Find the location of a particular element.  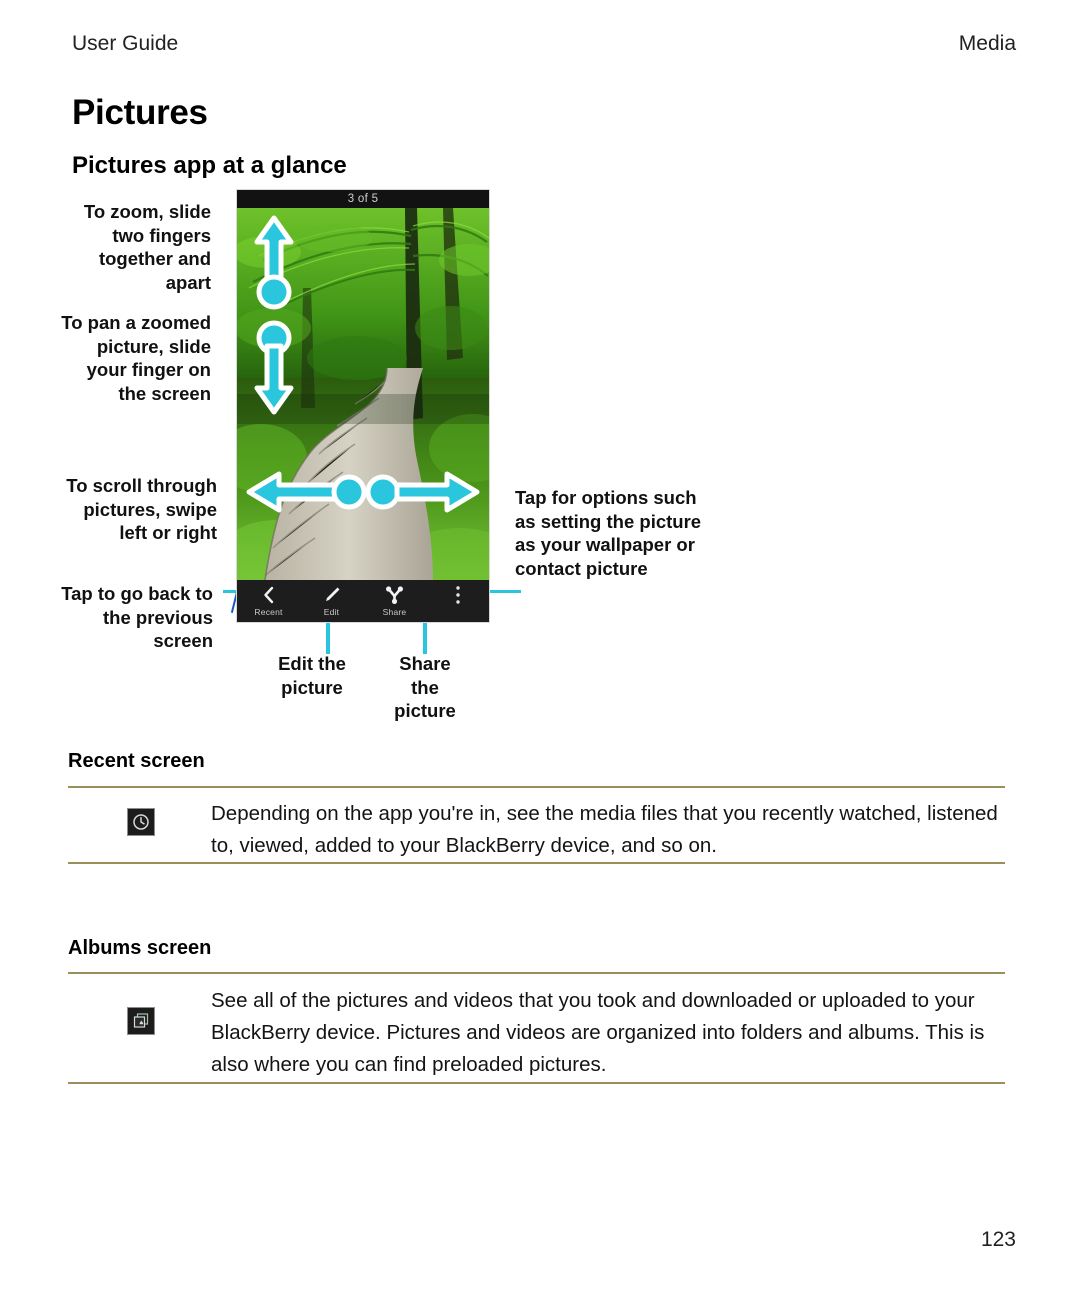

toolbar-button-edit: Edit is located at coordinates (331, 601).